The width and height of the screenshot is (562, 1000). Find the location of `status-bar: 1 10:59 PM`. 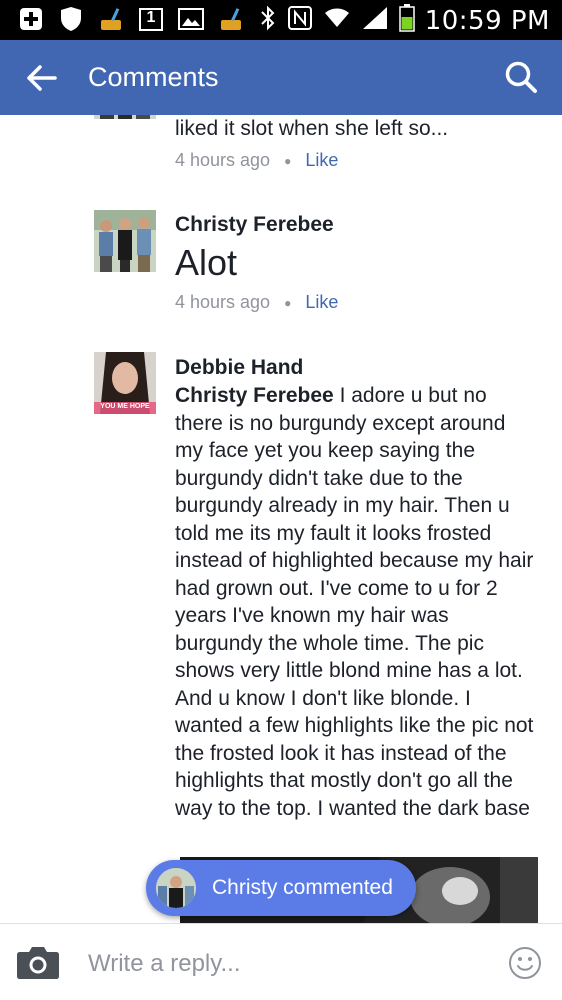

status-bar: 1 10:59 PM is located at coordinates (281, 20).